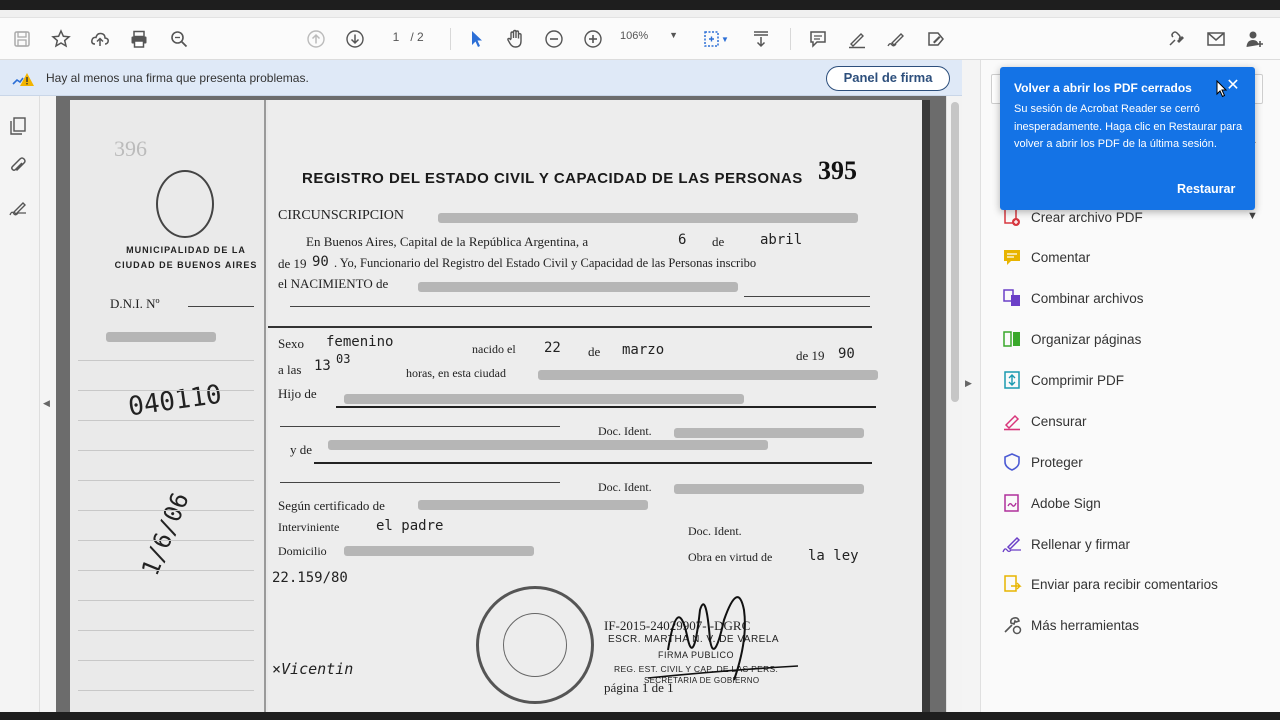 This screenshot has height=720, width=1280. Describe the element at coordinates (846, 354) in the screenshot. I see `nacido-year: 90` at that location.